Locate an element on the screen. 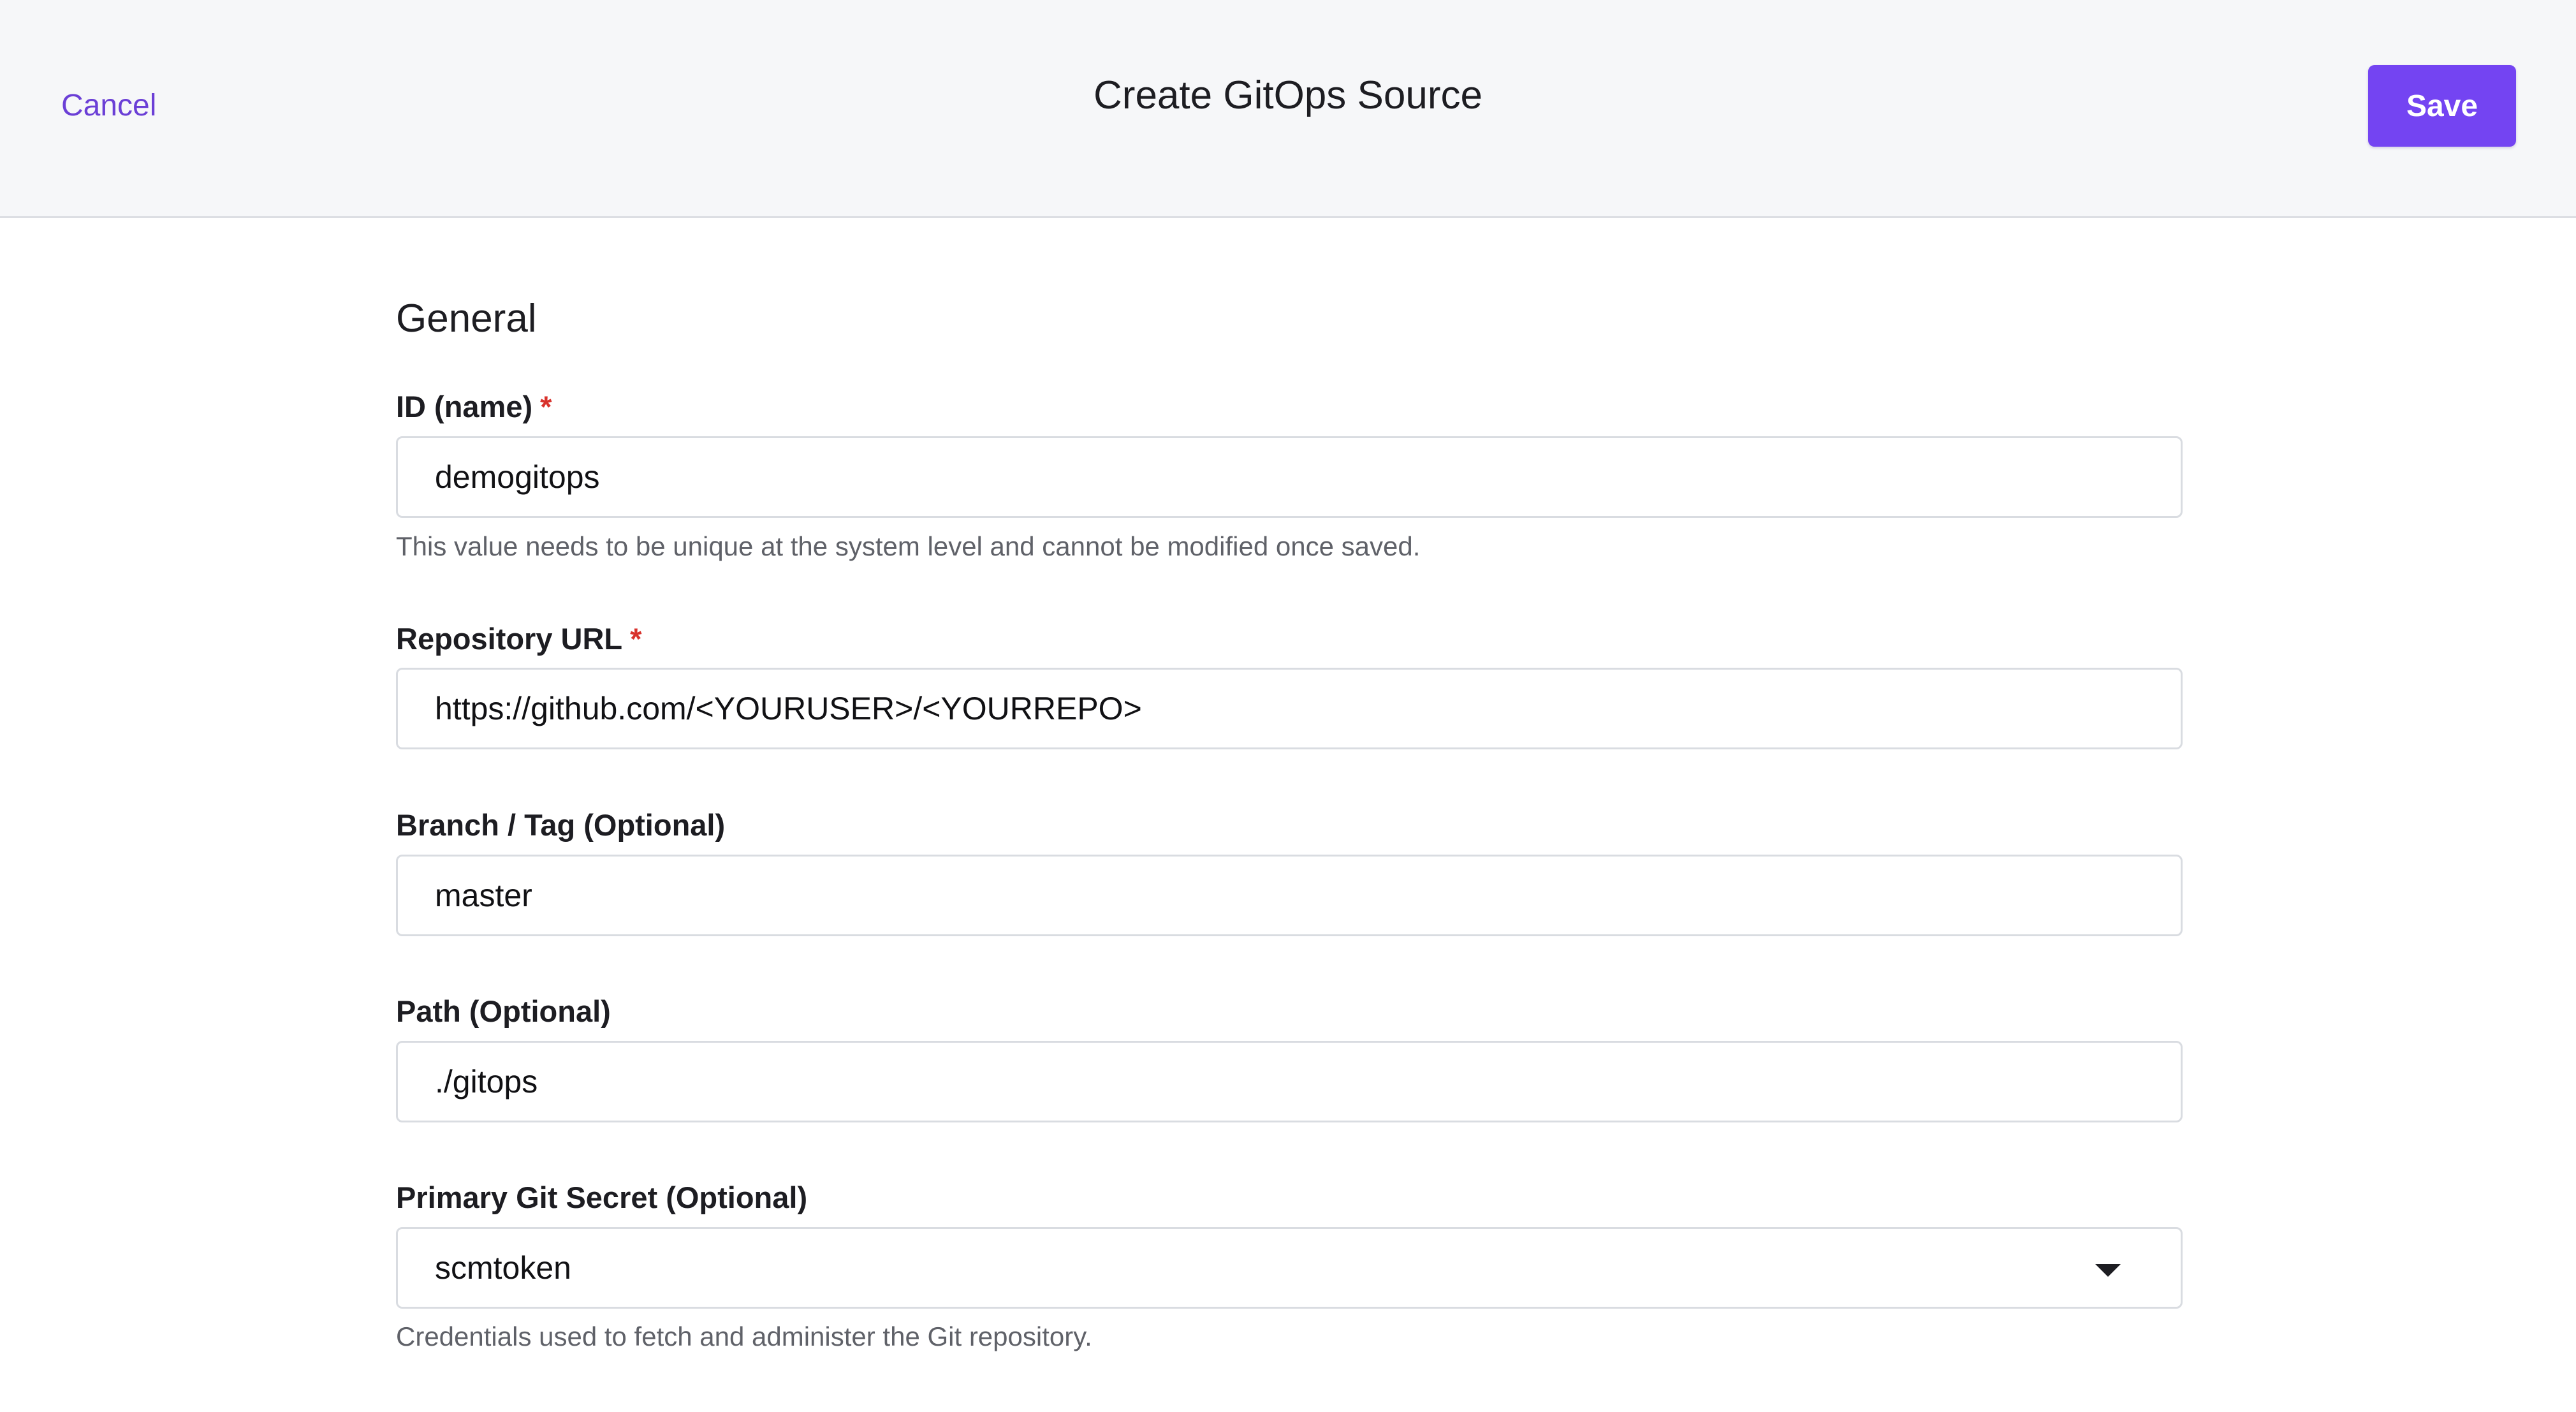 This screenshot has height=1412, width=2576. repo-url-field-label: Repository URL * is located at coordinates (518, 639).